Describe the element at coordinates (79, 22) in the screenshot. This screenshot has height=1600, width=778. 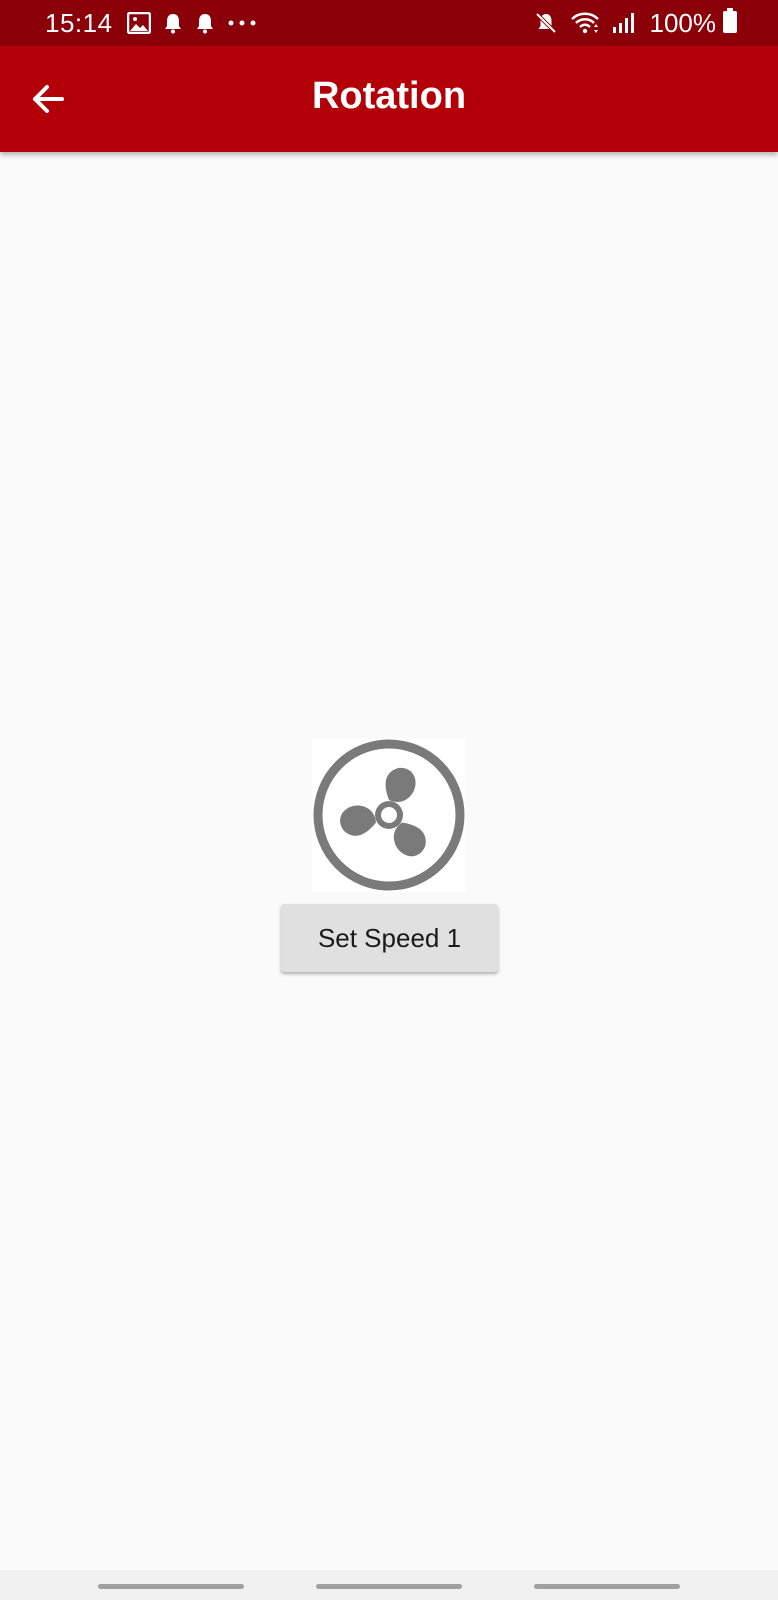
I see `status-time: 15:14` at that location.